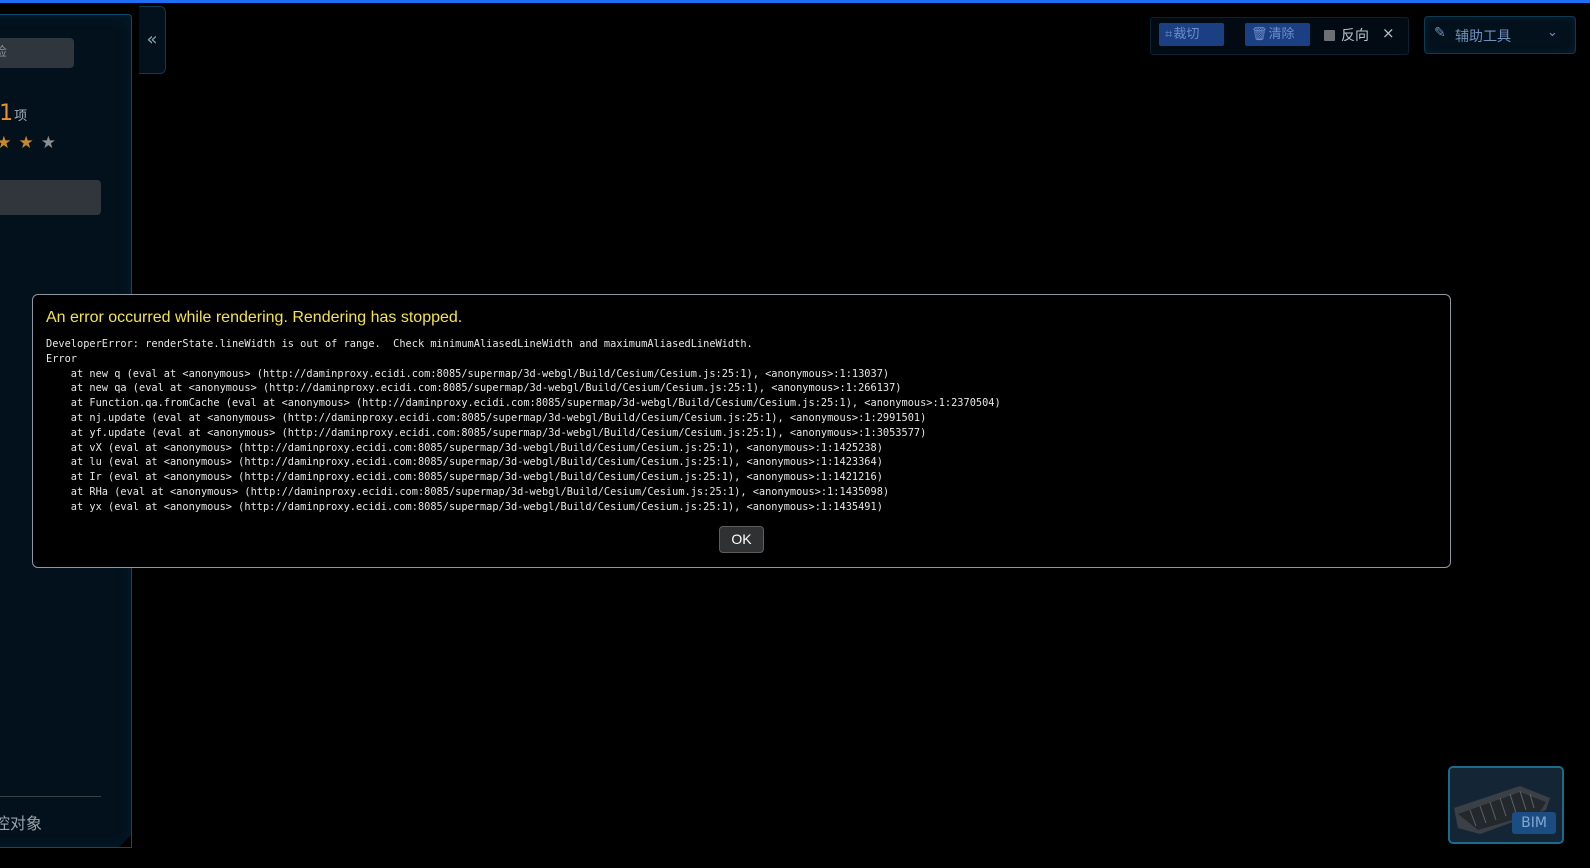 The width and height of the screenshot is (1590, 868). I want to click on invert-toggle: 反向, so click(1346, 35).